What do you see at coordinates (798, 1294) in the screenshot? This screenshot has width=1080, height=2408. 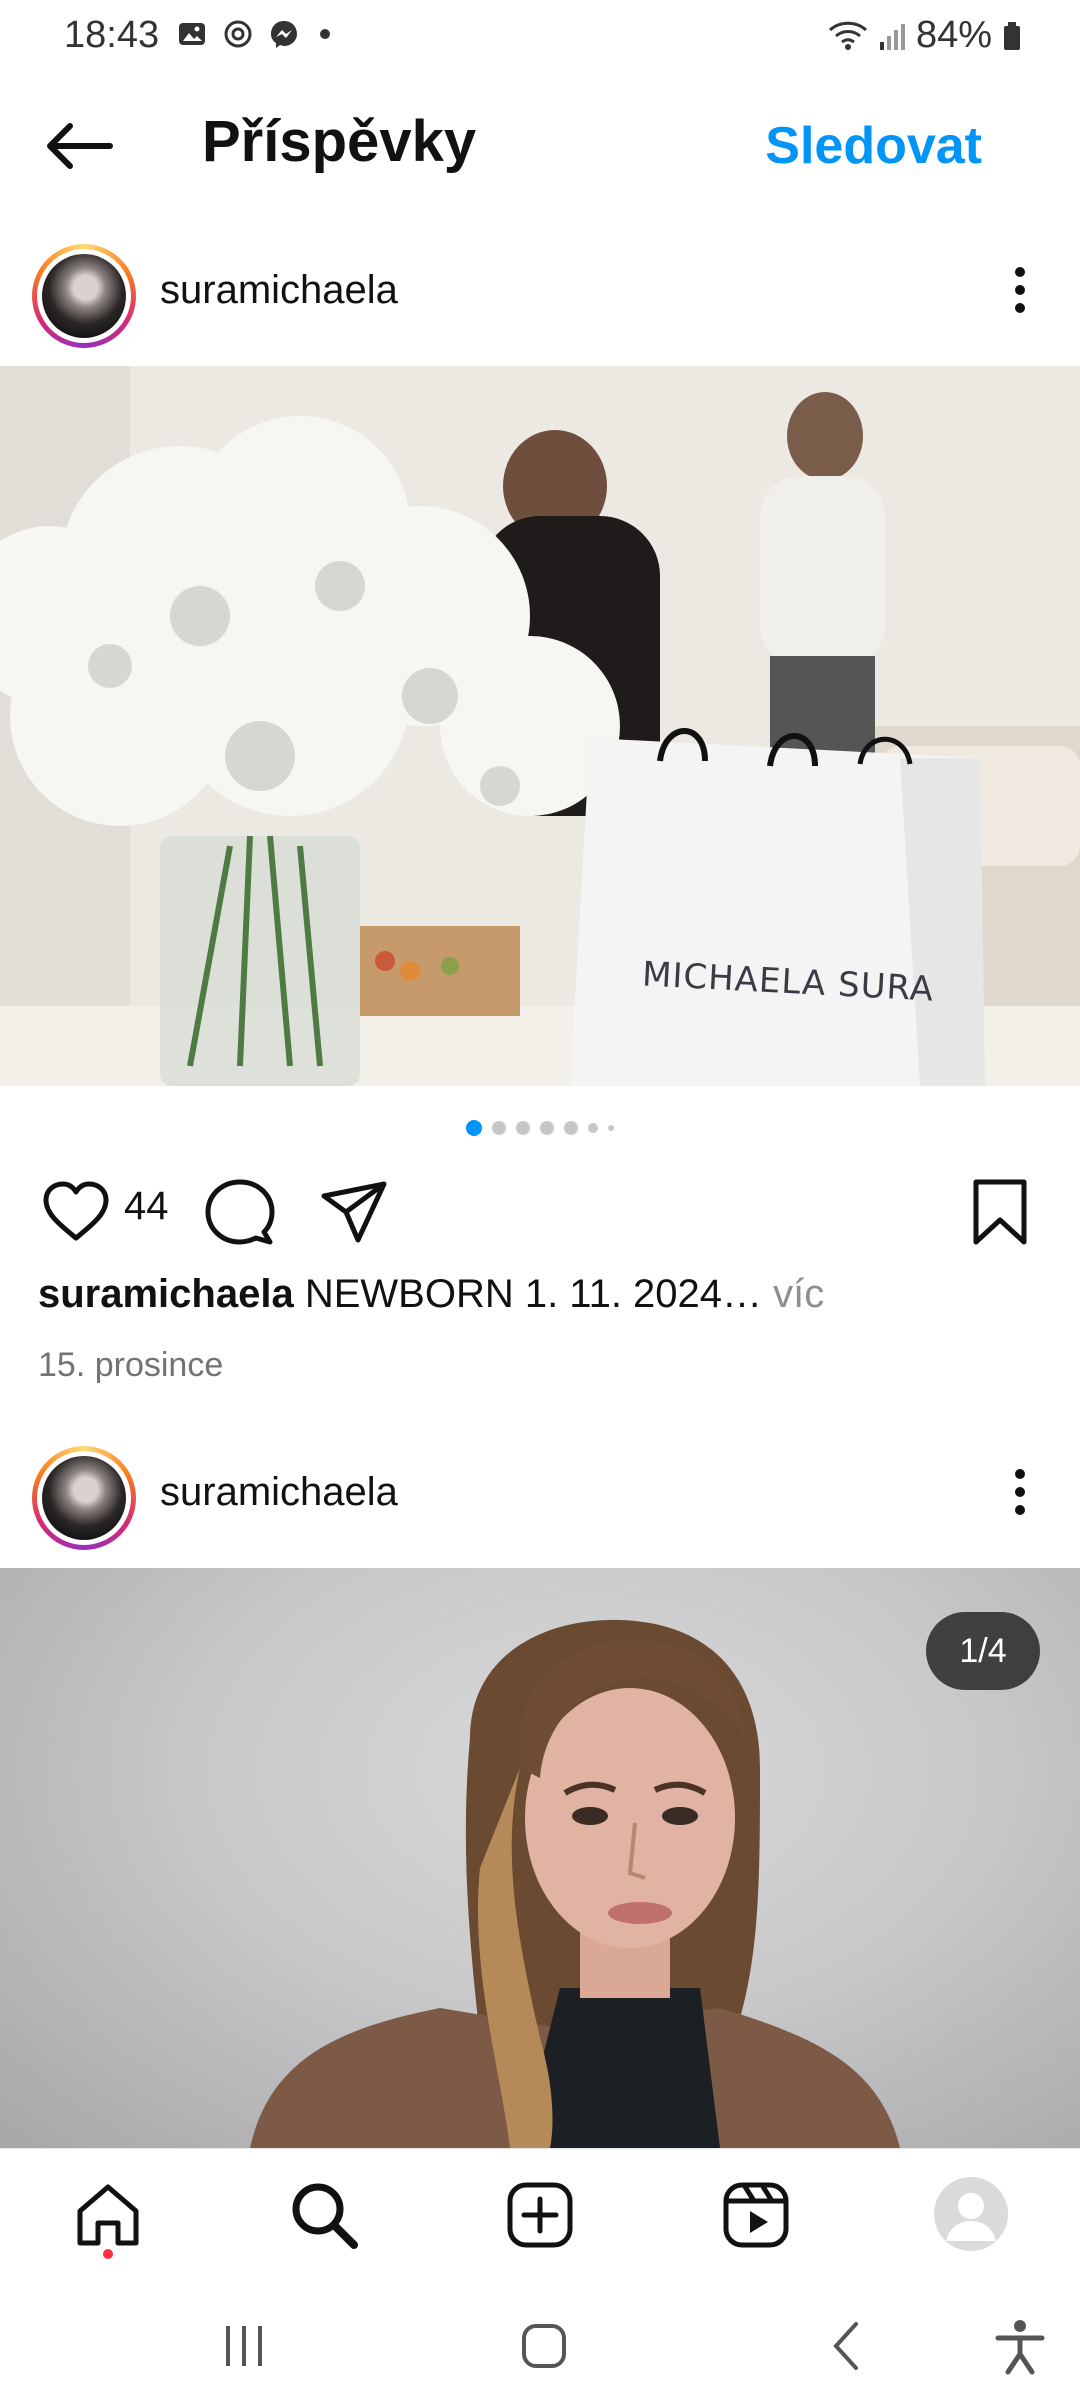 I see `caption-more-link: víc` at bounding box center [798, 1294].